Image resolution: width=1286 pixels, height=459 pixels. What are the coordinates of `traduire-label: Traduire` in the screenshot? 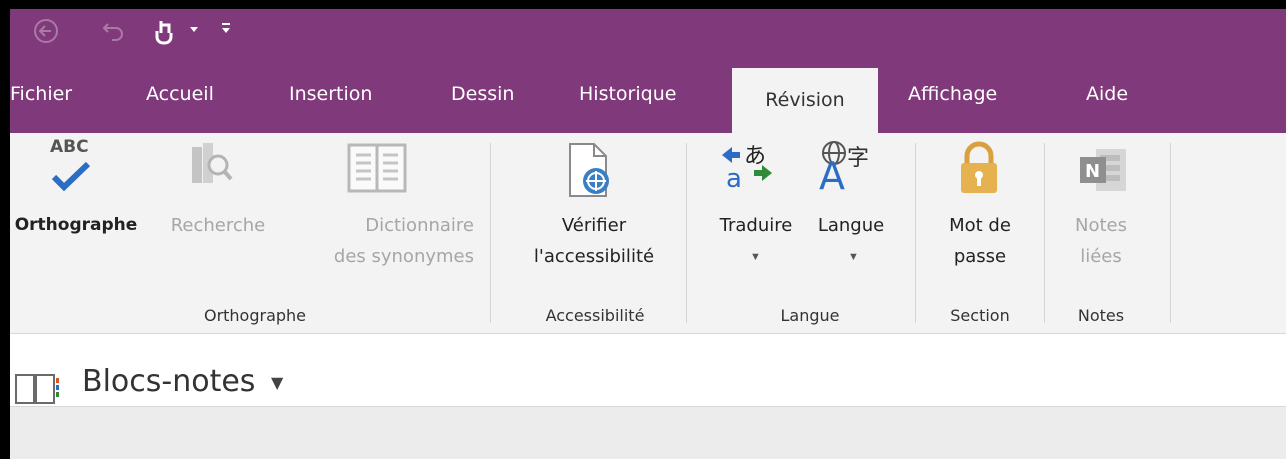 It's located at (756, 225).